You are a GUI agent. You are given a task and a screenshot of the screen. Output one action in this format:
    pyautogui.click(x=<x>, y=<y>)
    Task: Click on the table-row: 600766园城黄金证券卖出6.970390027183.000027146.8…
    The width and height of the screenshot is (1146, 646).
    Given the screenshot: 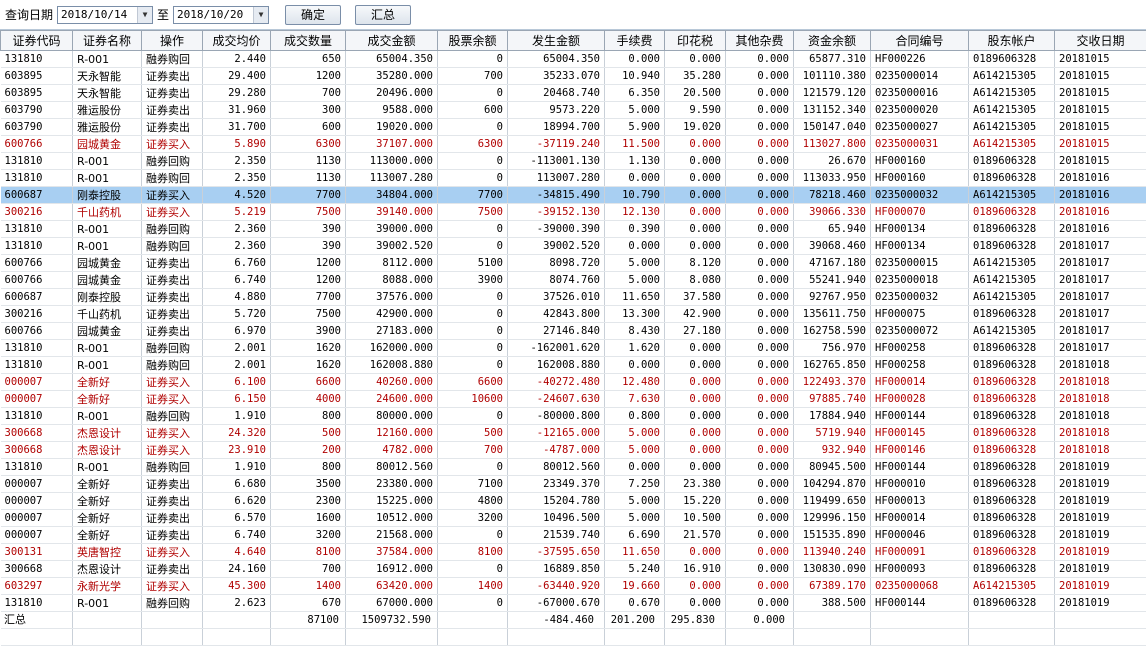 What is the action you would take?
    pyautogui.click(x=573, y=331)
    